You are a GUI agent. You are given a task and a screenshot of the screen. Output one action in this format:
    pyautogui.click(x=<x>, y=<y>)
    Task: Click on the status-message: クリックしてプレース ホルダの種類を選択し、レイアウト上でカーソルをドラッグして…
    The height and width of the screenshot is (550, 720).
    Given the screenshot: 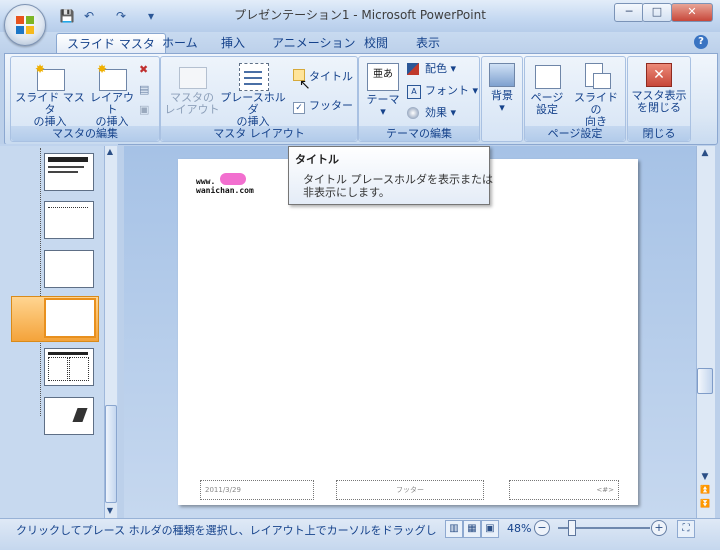 What is the action you would take?
    pyautogui.click(x=226, y=530)
    